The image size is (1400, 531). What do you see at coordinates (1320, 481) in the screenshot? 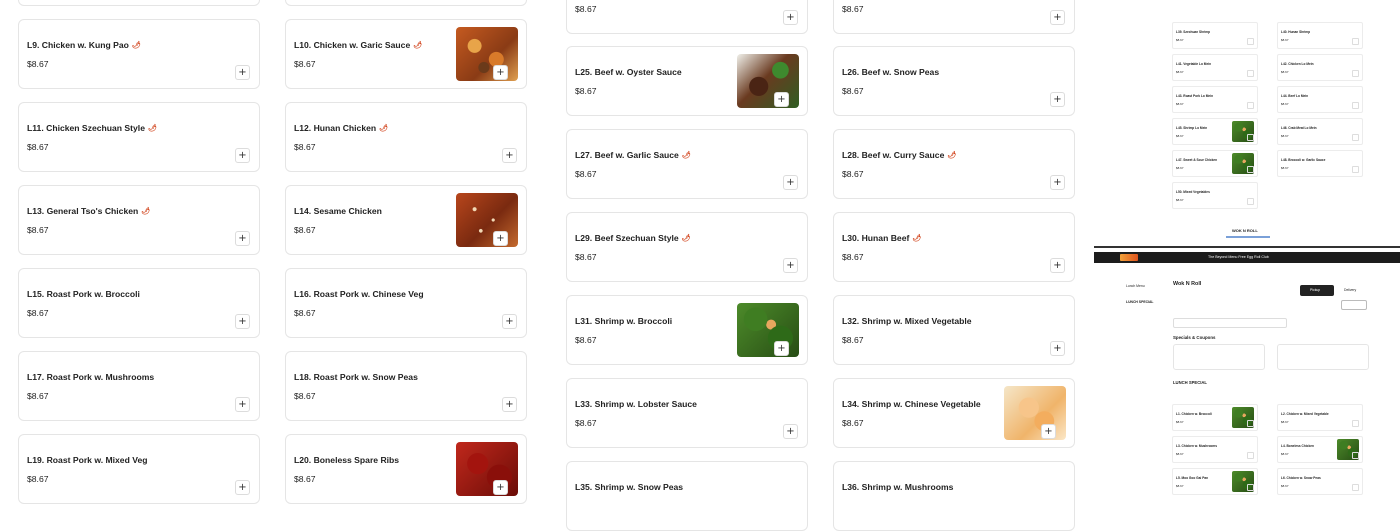
I see `preview-menu-item: L6. Chicken w. Snow Peas $8.67` at bounding box center [1320, 481].